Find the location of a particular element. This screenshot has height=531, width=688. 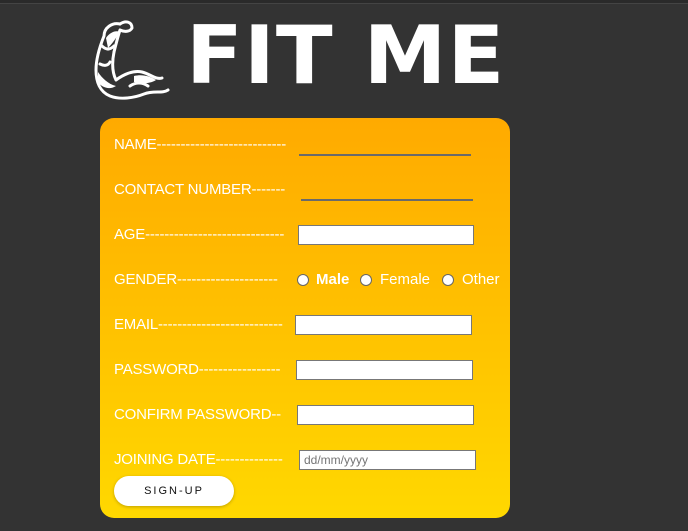

gender-other-radio is located at coordinates (448, 280).